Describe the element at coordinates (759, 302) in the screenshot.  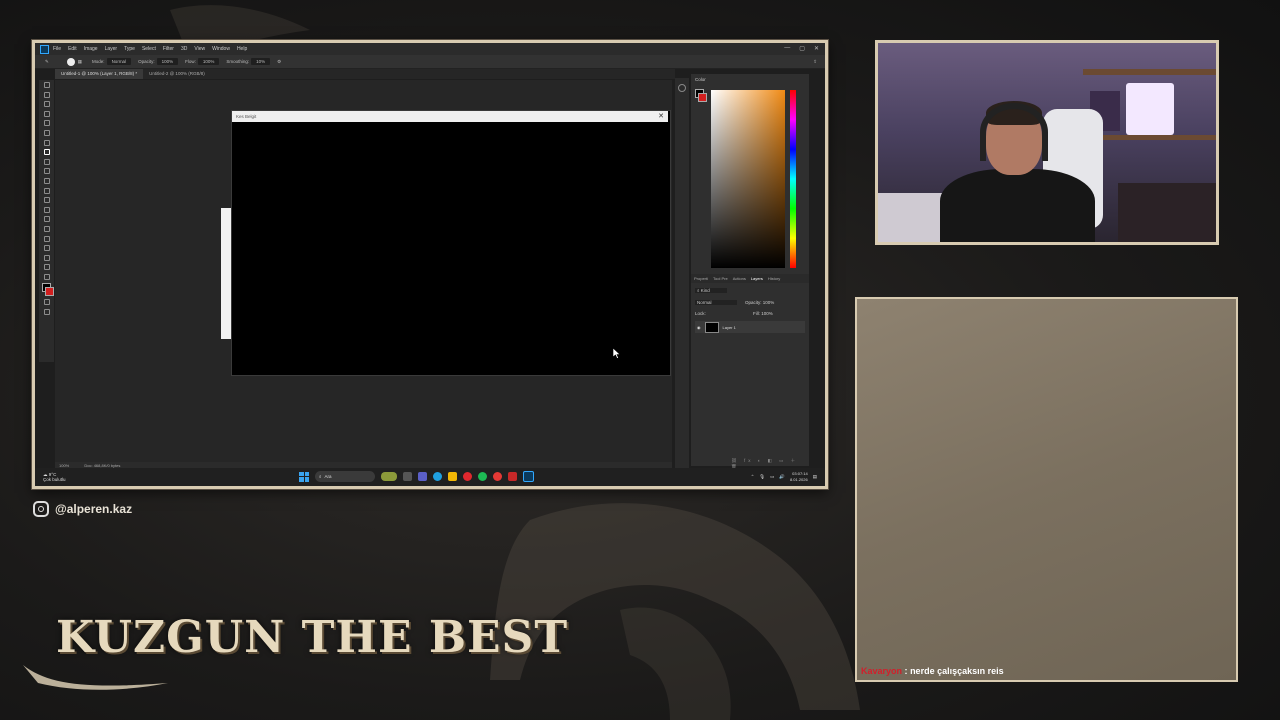
I see `layer-opacity: Opacity: 100%` at that location.